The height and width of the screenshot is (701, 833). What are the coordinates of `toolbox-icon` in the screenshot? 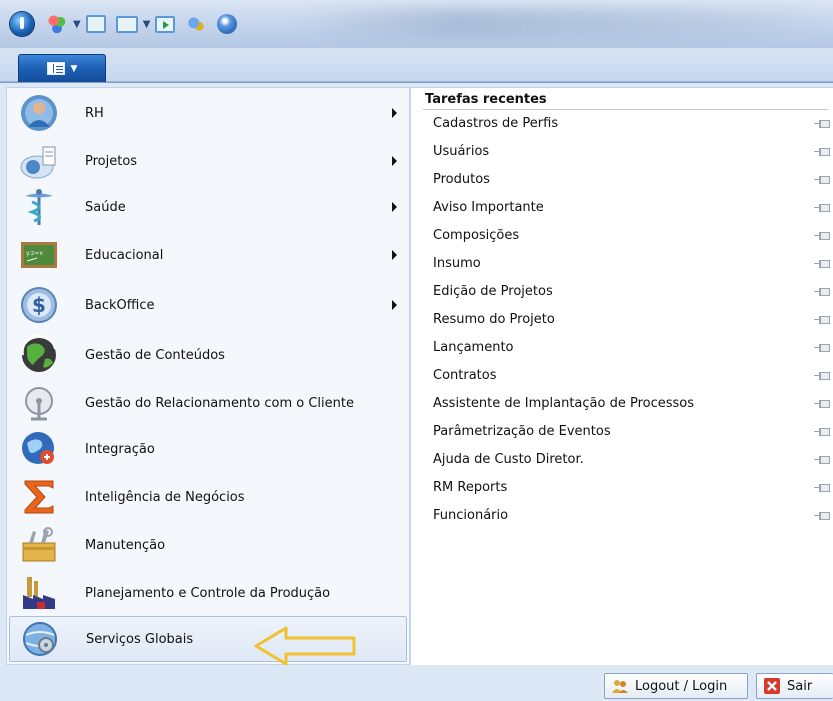 It's located at (39, 544).